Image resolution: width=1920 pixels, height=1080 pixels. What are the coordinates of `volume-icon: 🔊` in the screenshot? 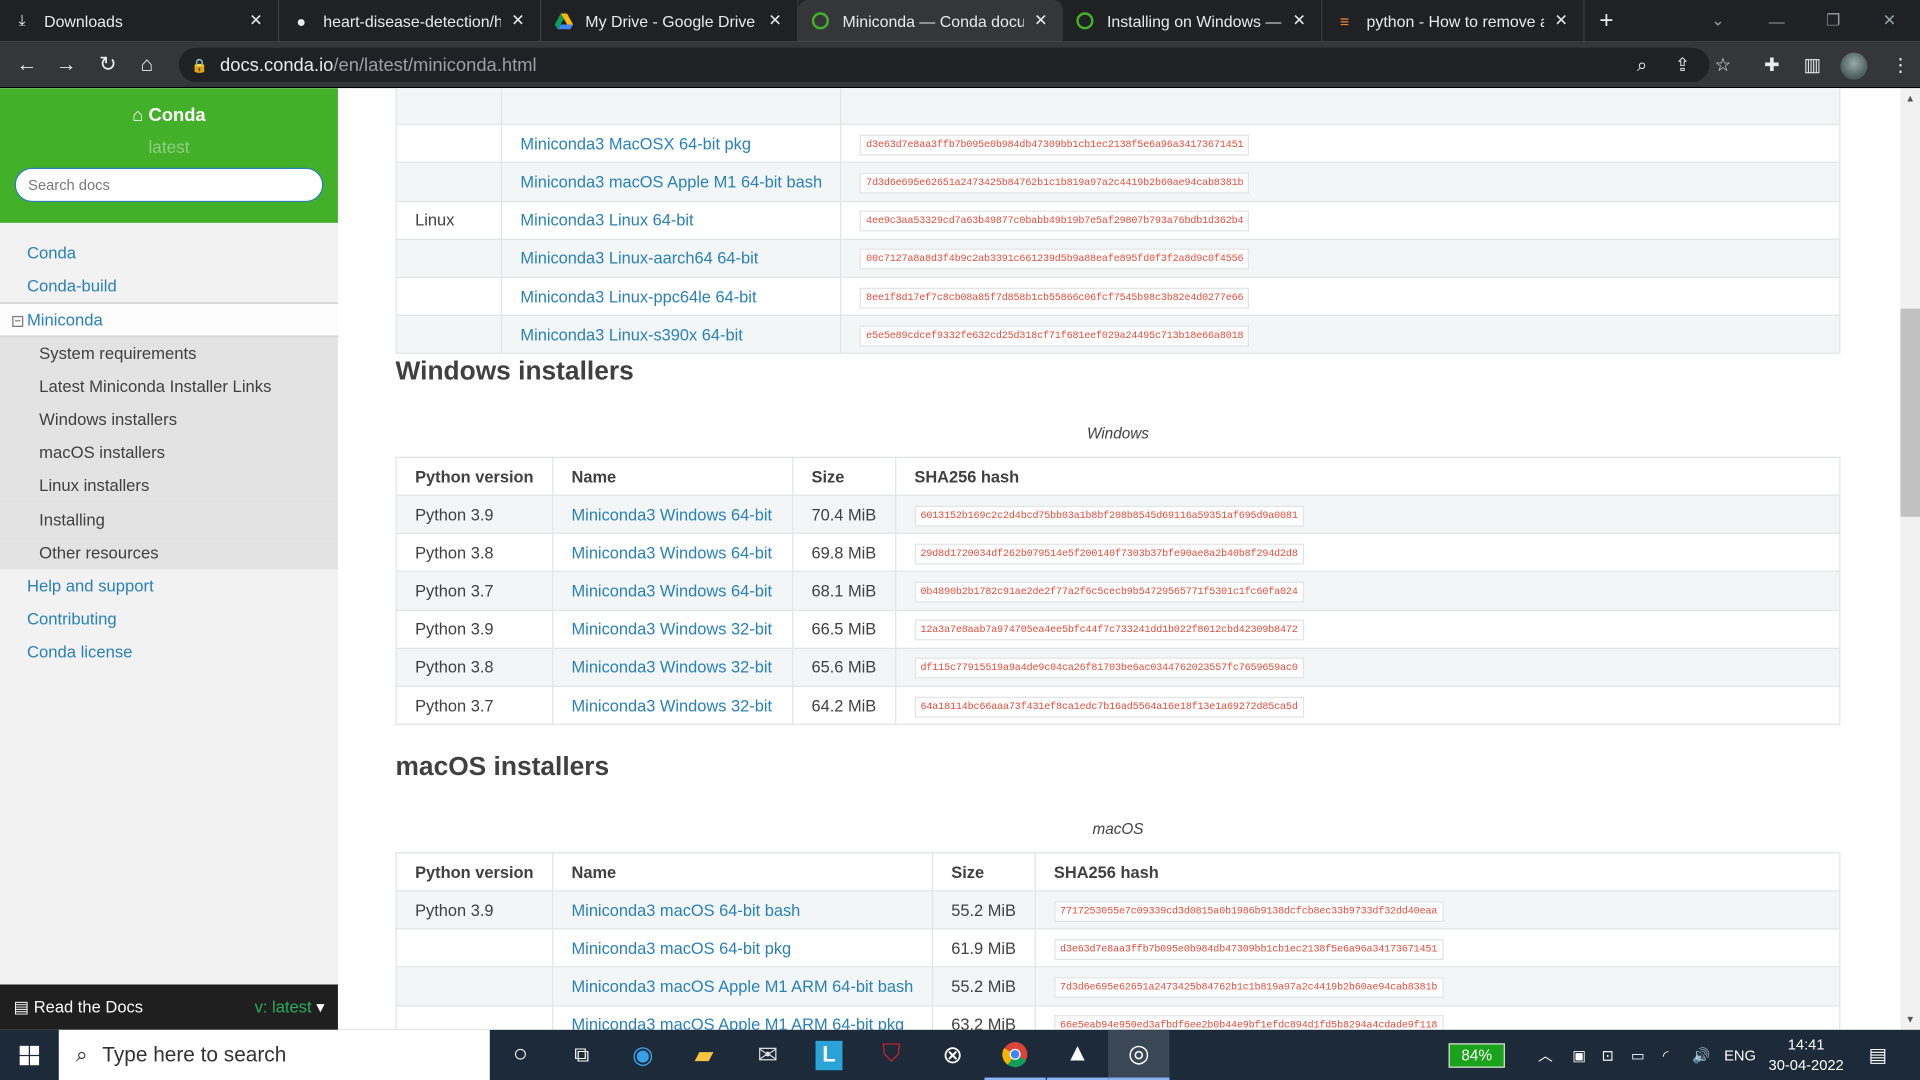 It's located at (1701, 1055).